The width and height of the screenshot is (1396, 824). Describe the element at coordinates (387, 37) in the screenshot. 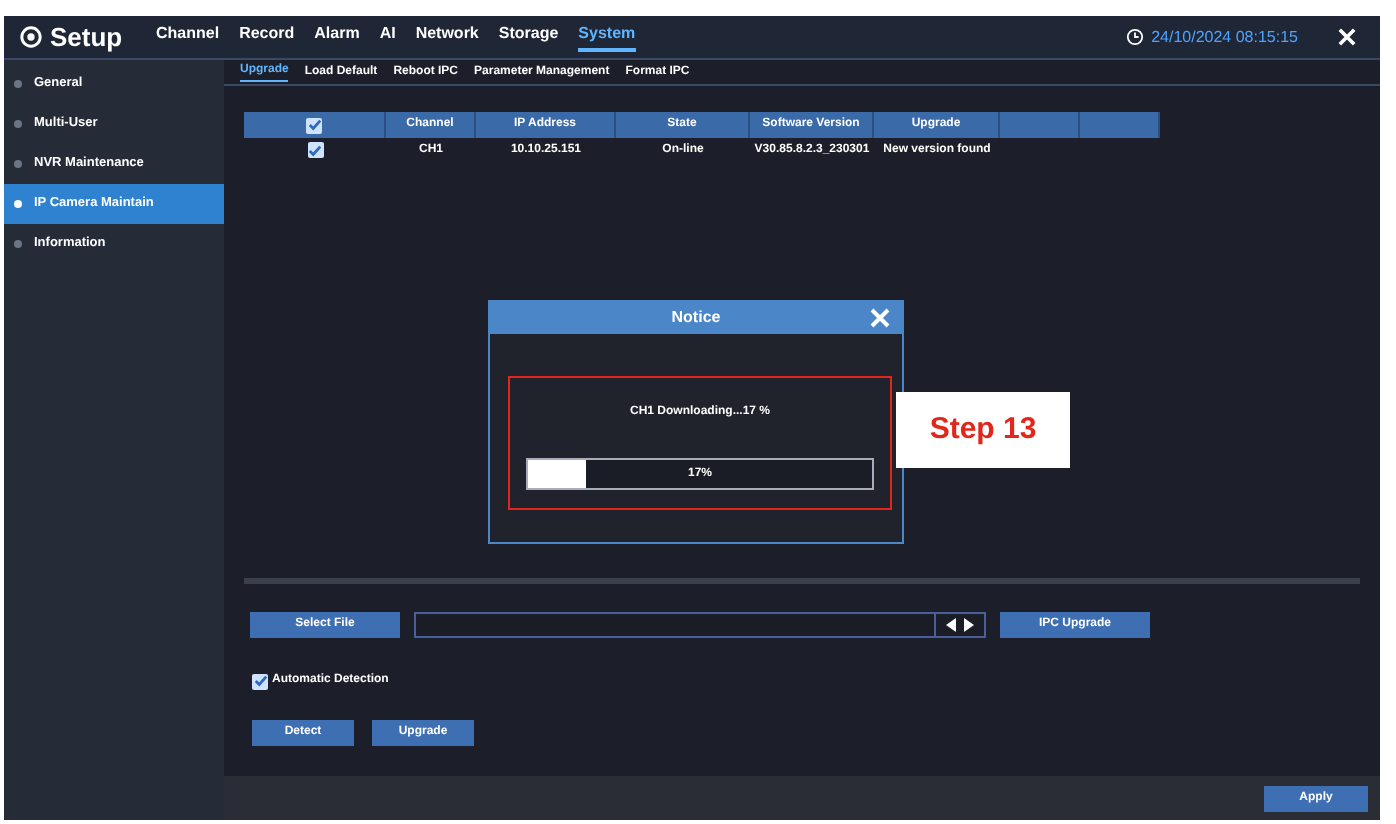

I see `menu-tab: AI` at that location.